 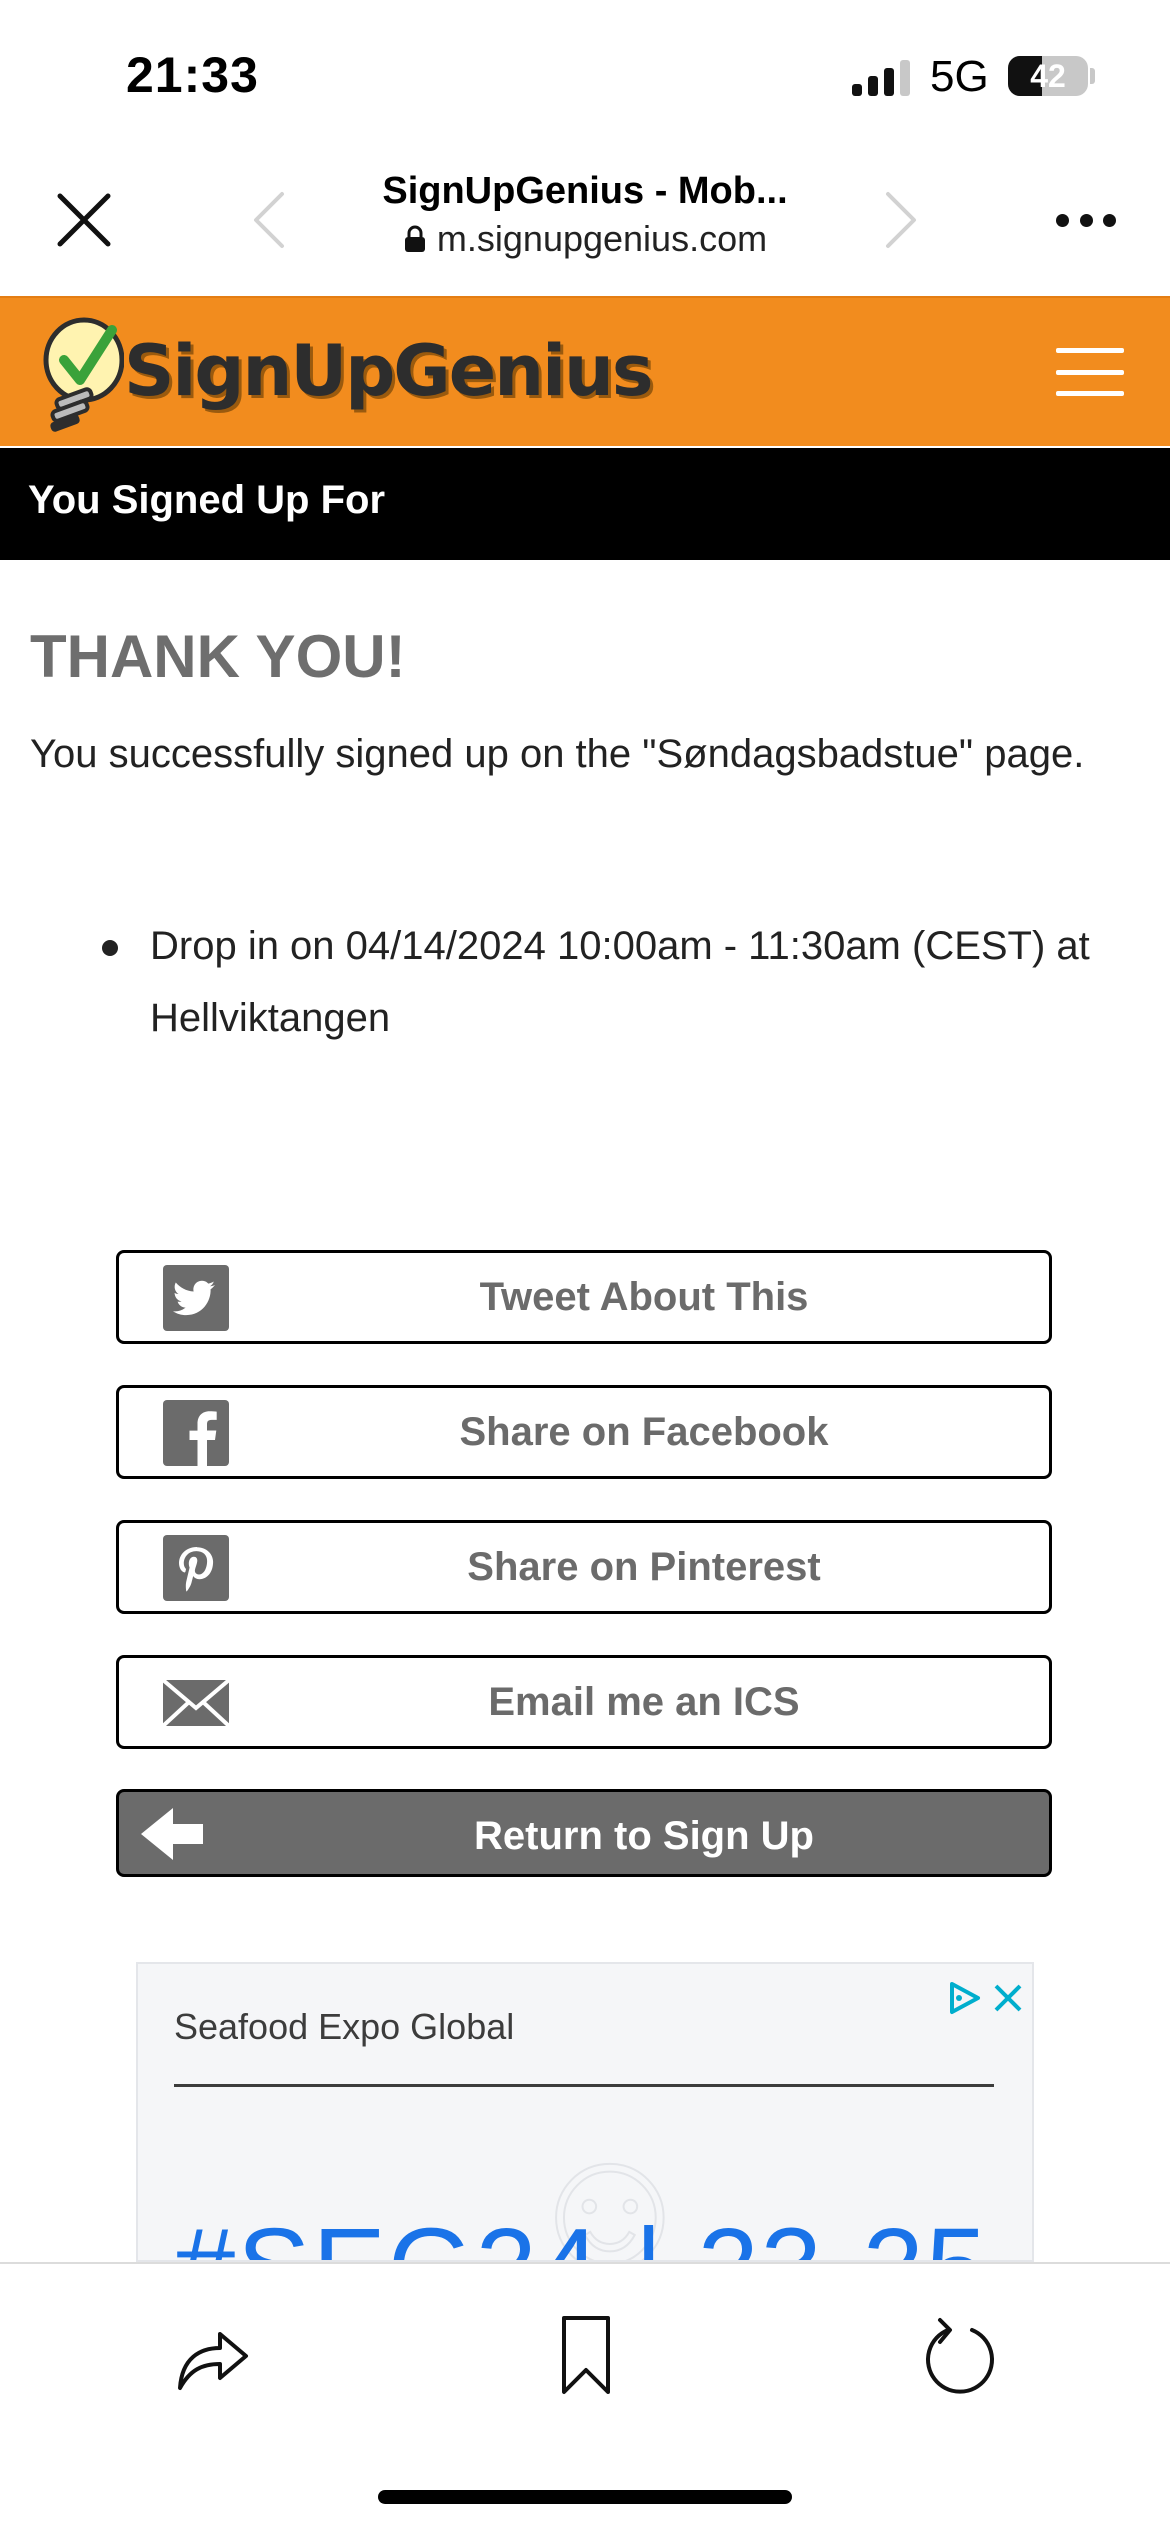 I want to click on battery-icon: 42, so click(x=1048, y=76).